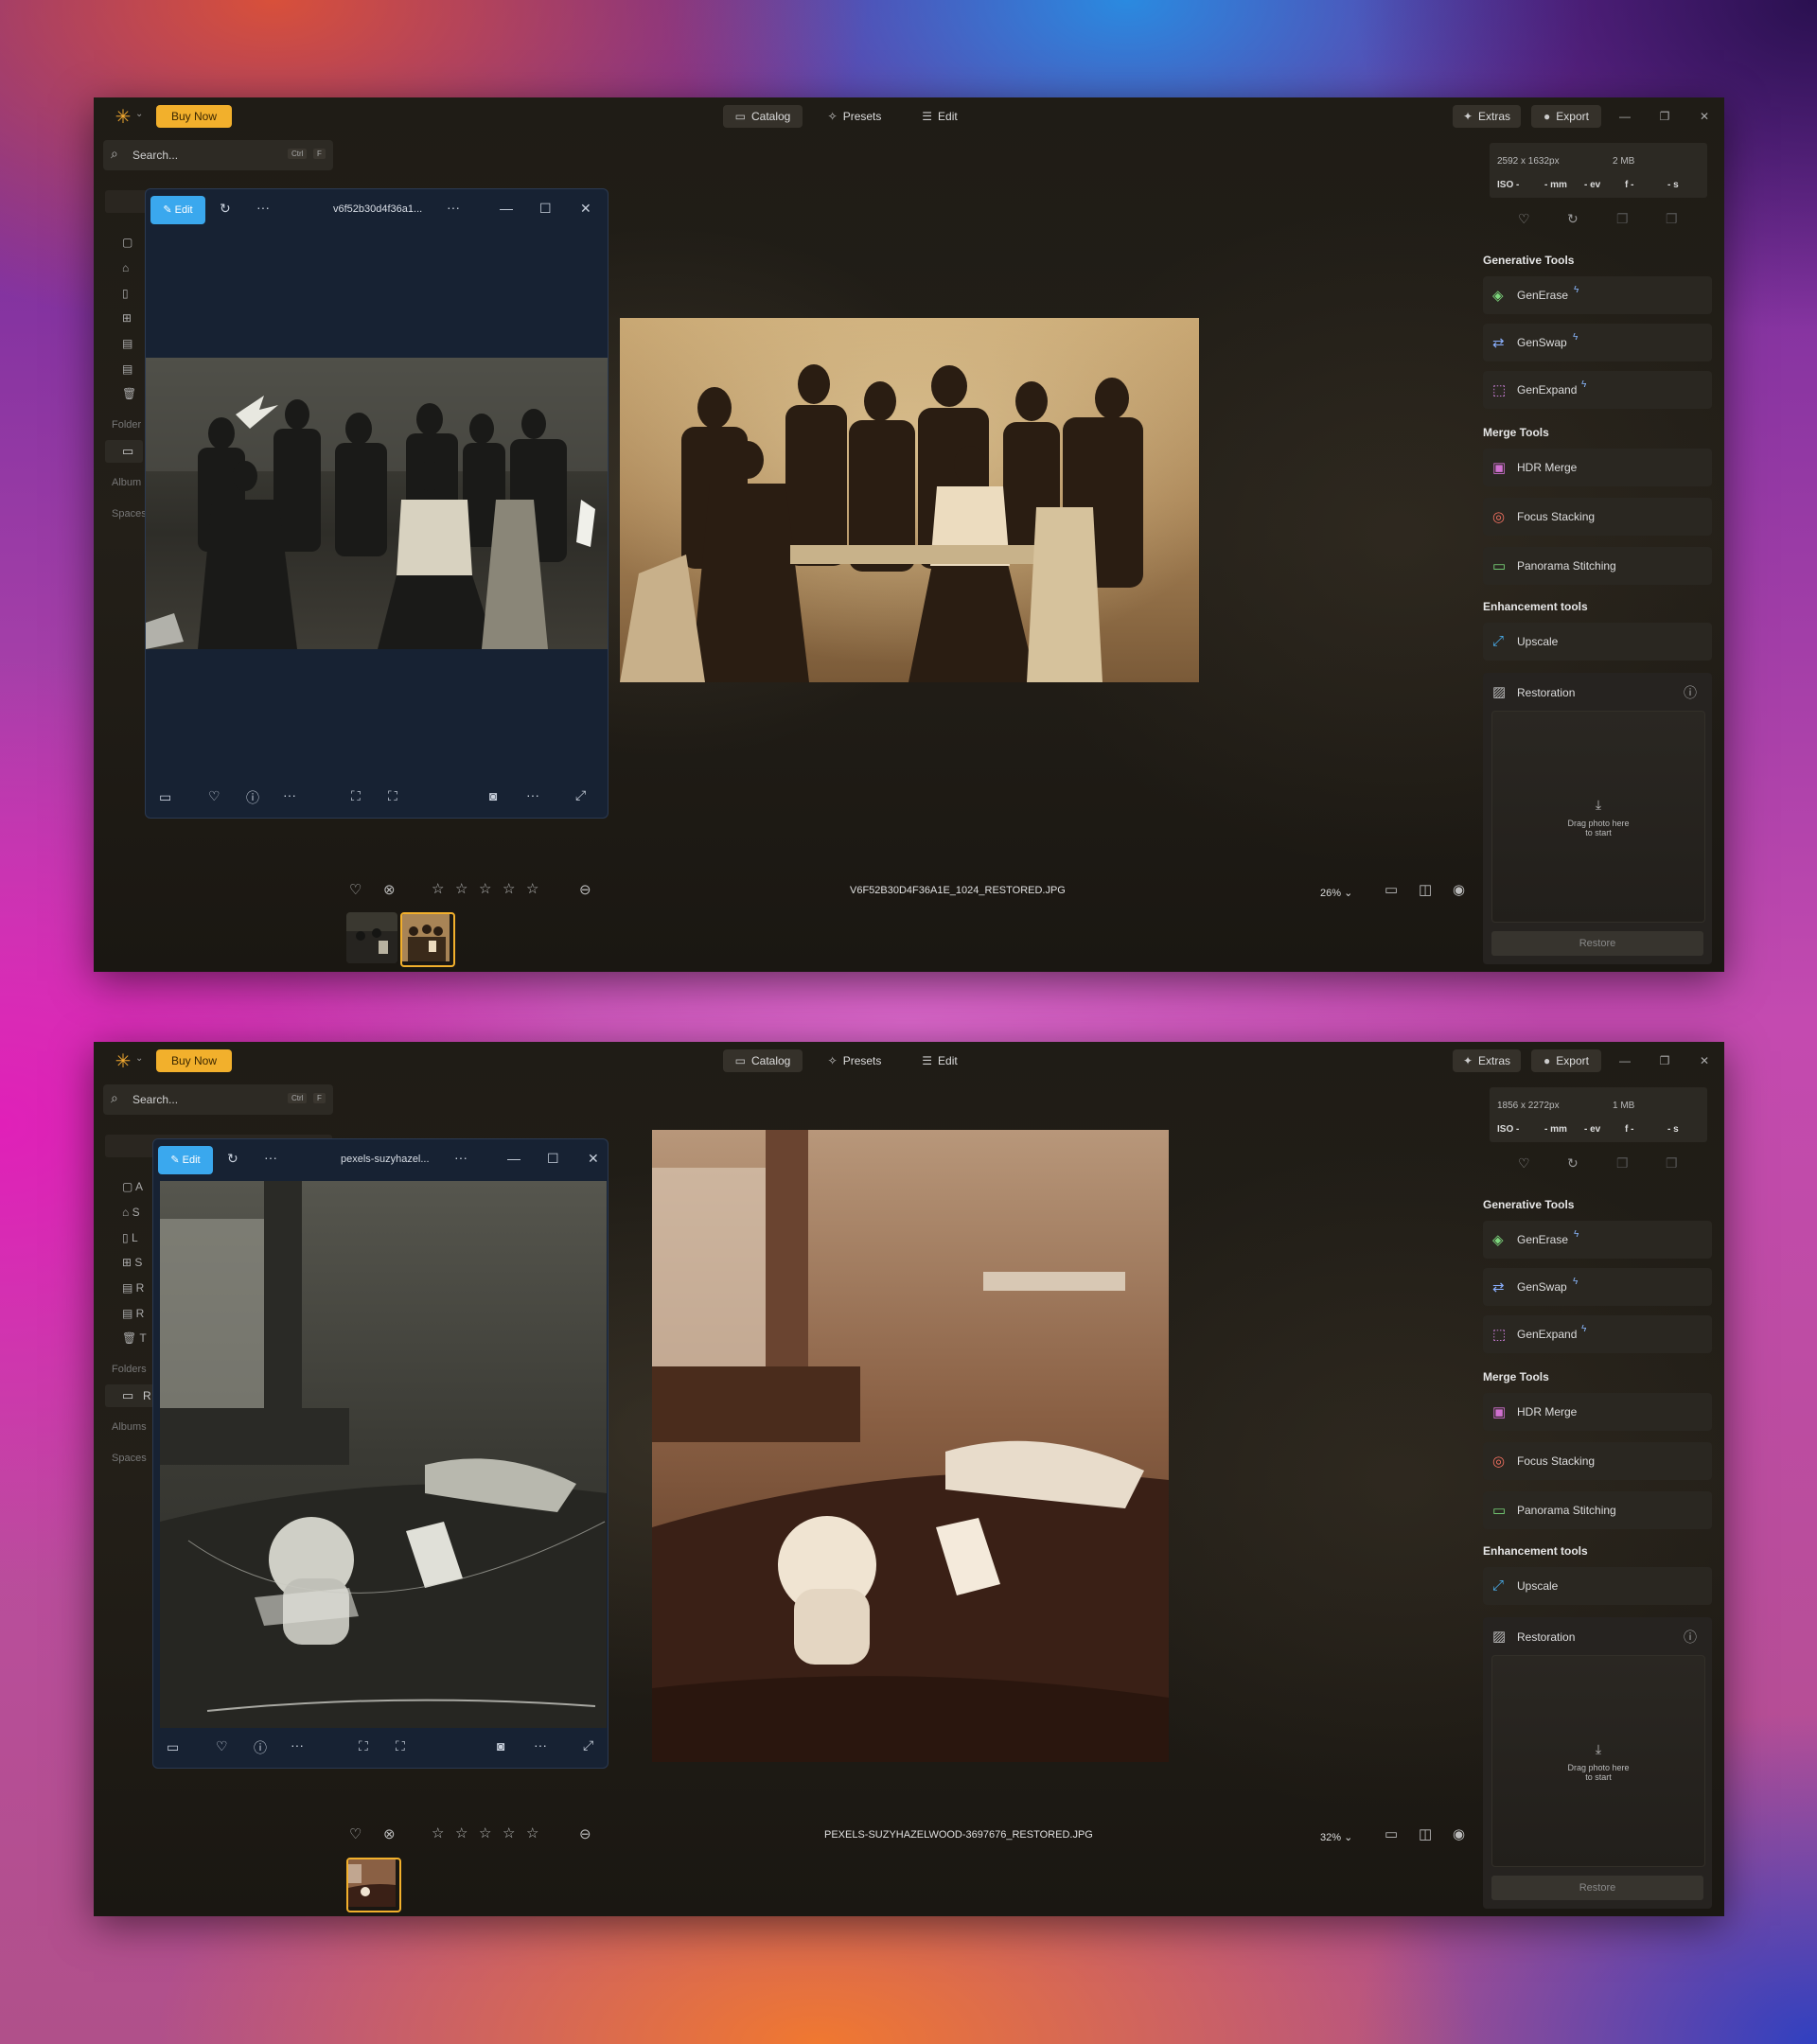 The width and height of the screenshot is (1817, 2044). Describe the element at coordinates (545, 209) in the screenshot. I see `maximize-icon: ☐` at that location.